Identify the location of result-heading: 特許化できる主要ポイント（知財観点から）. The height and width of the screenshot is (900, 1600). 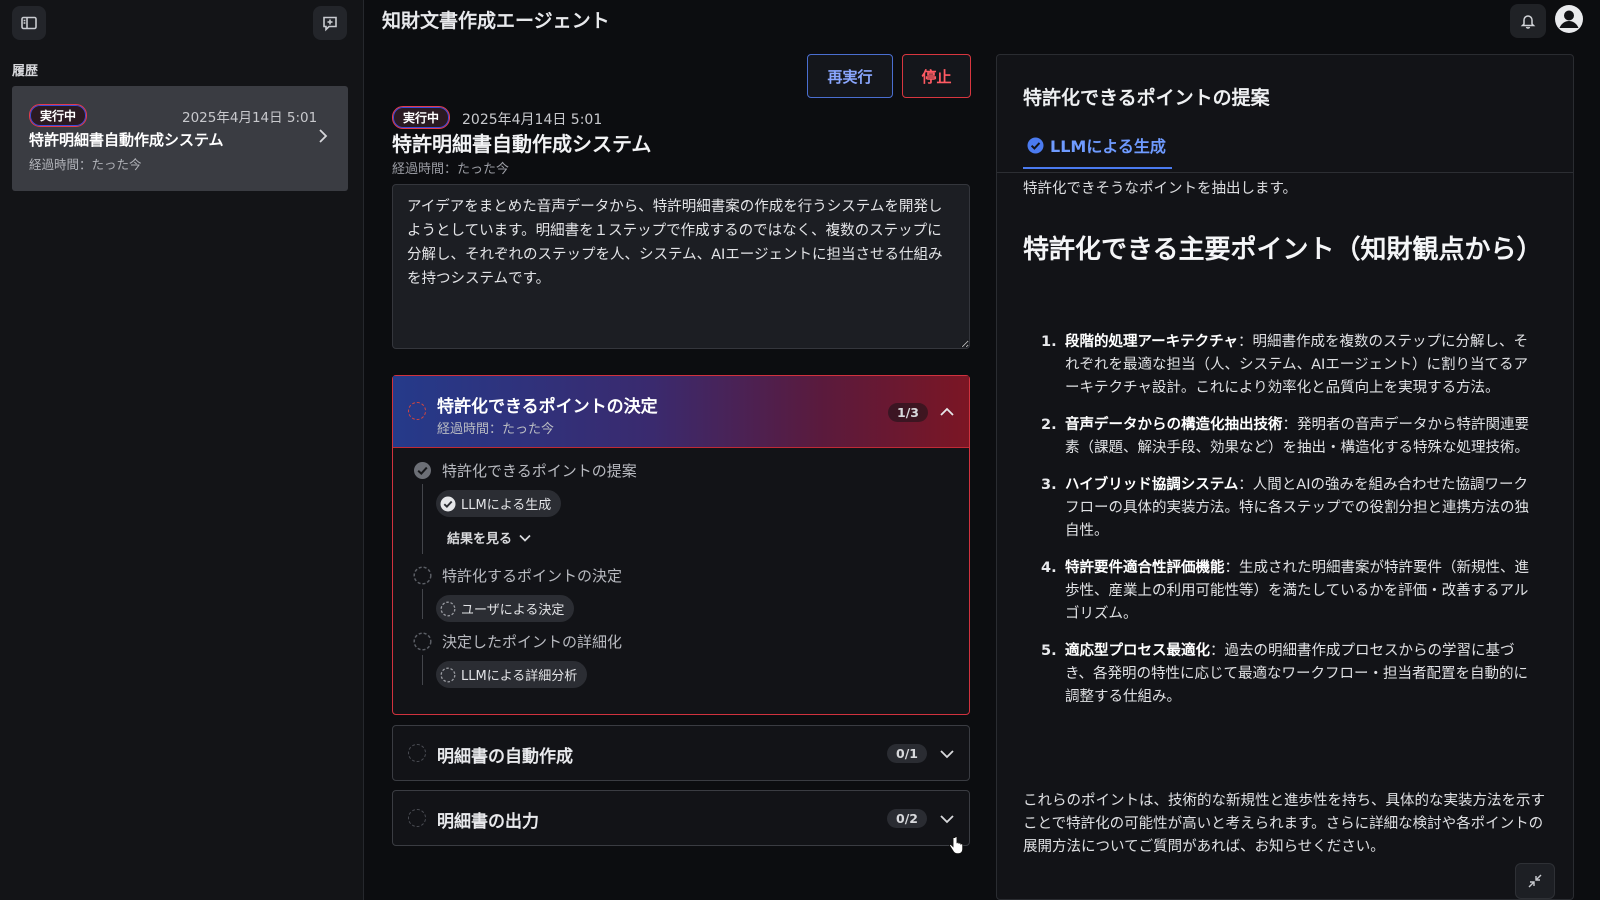
(1283, 250).